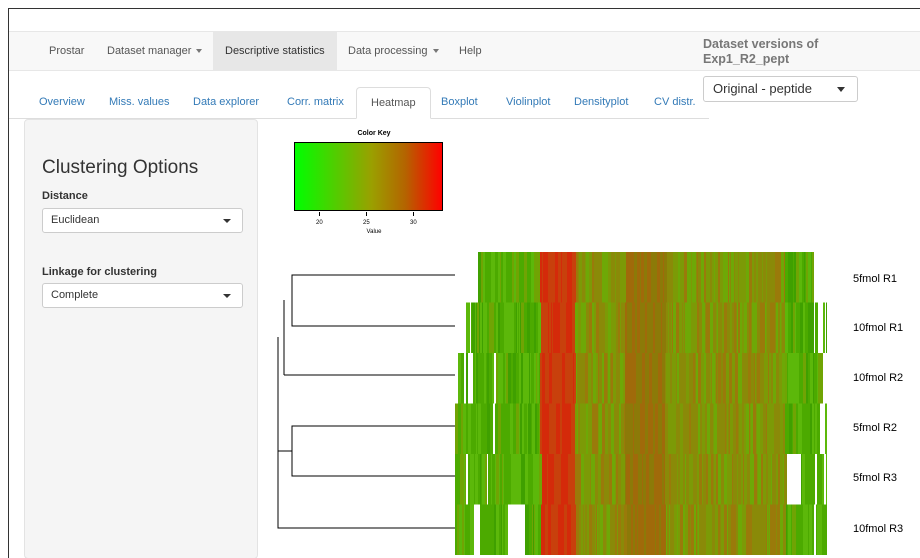 This screenshot has height=558, width=920. I want to click on linkage-select: Complete, so click(142, 295).